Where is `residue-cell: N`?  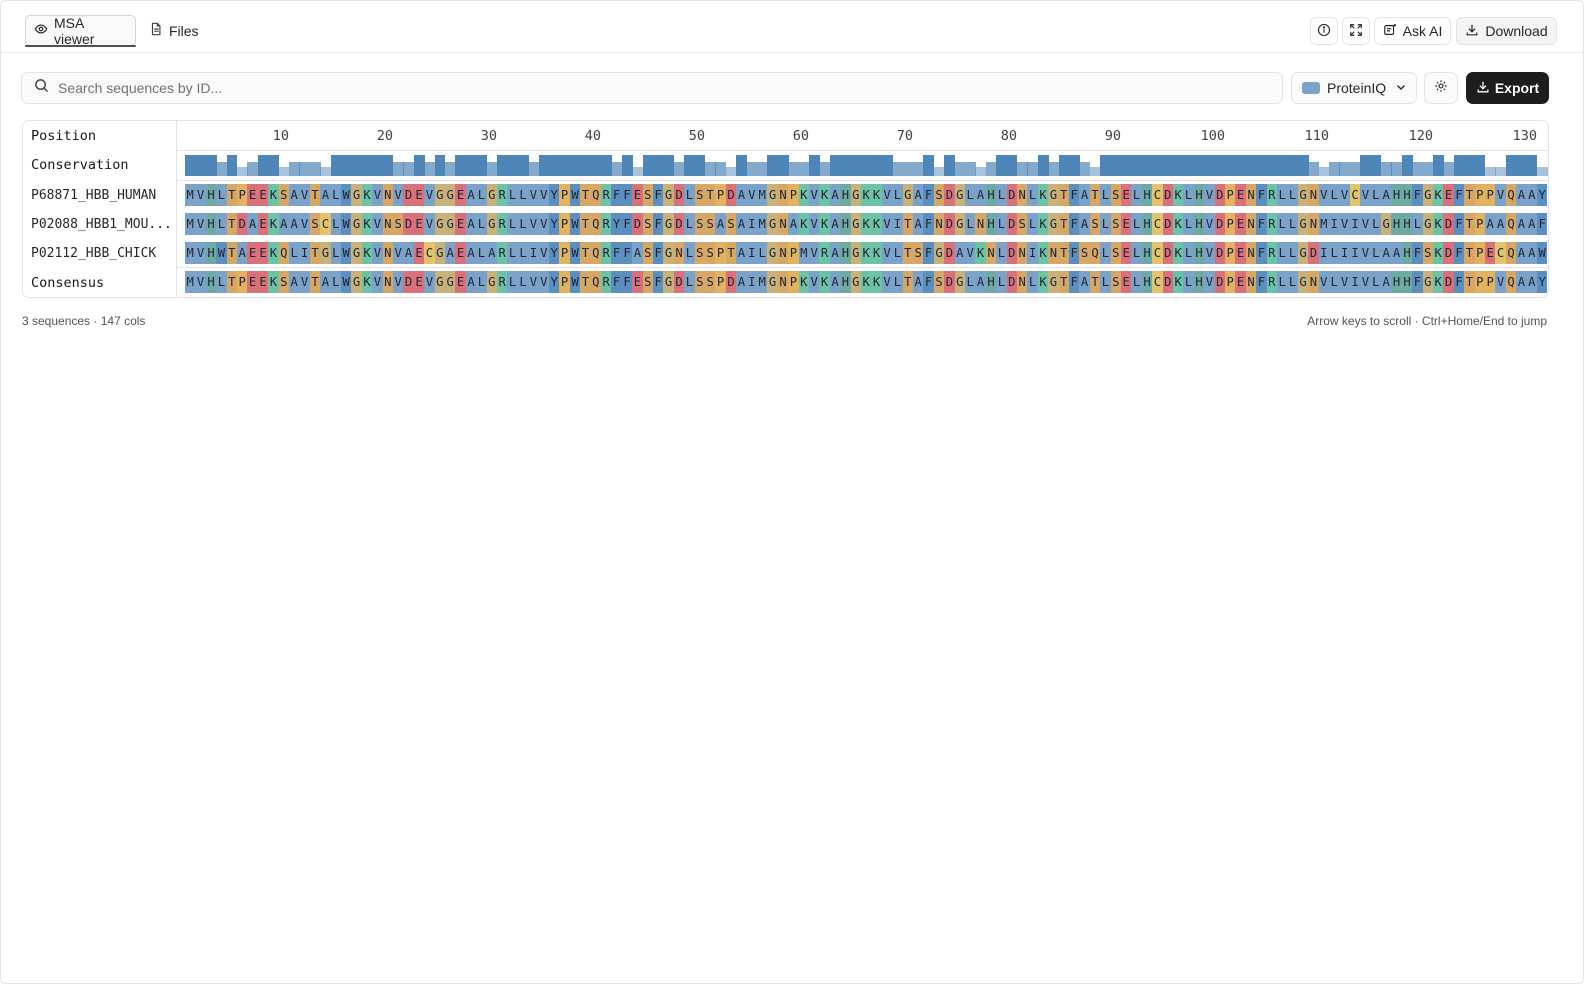
residue-cell: N is located at coordinates (387, 195).